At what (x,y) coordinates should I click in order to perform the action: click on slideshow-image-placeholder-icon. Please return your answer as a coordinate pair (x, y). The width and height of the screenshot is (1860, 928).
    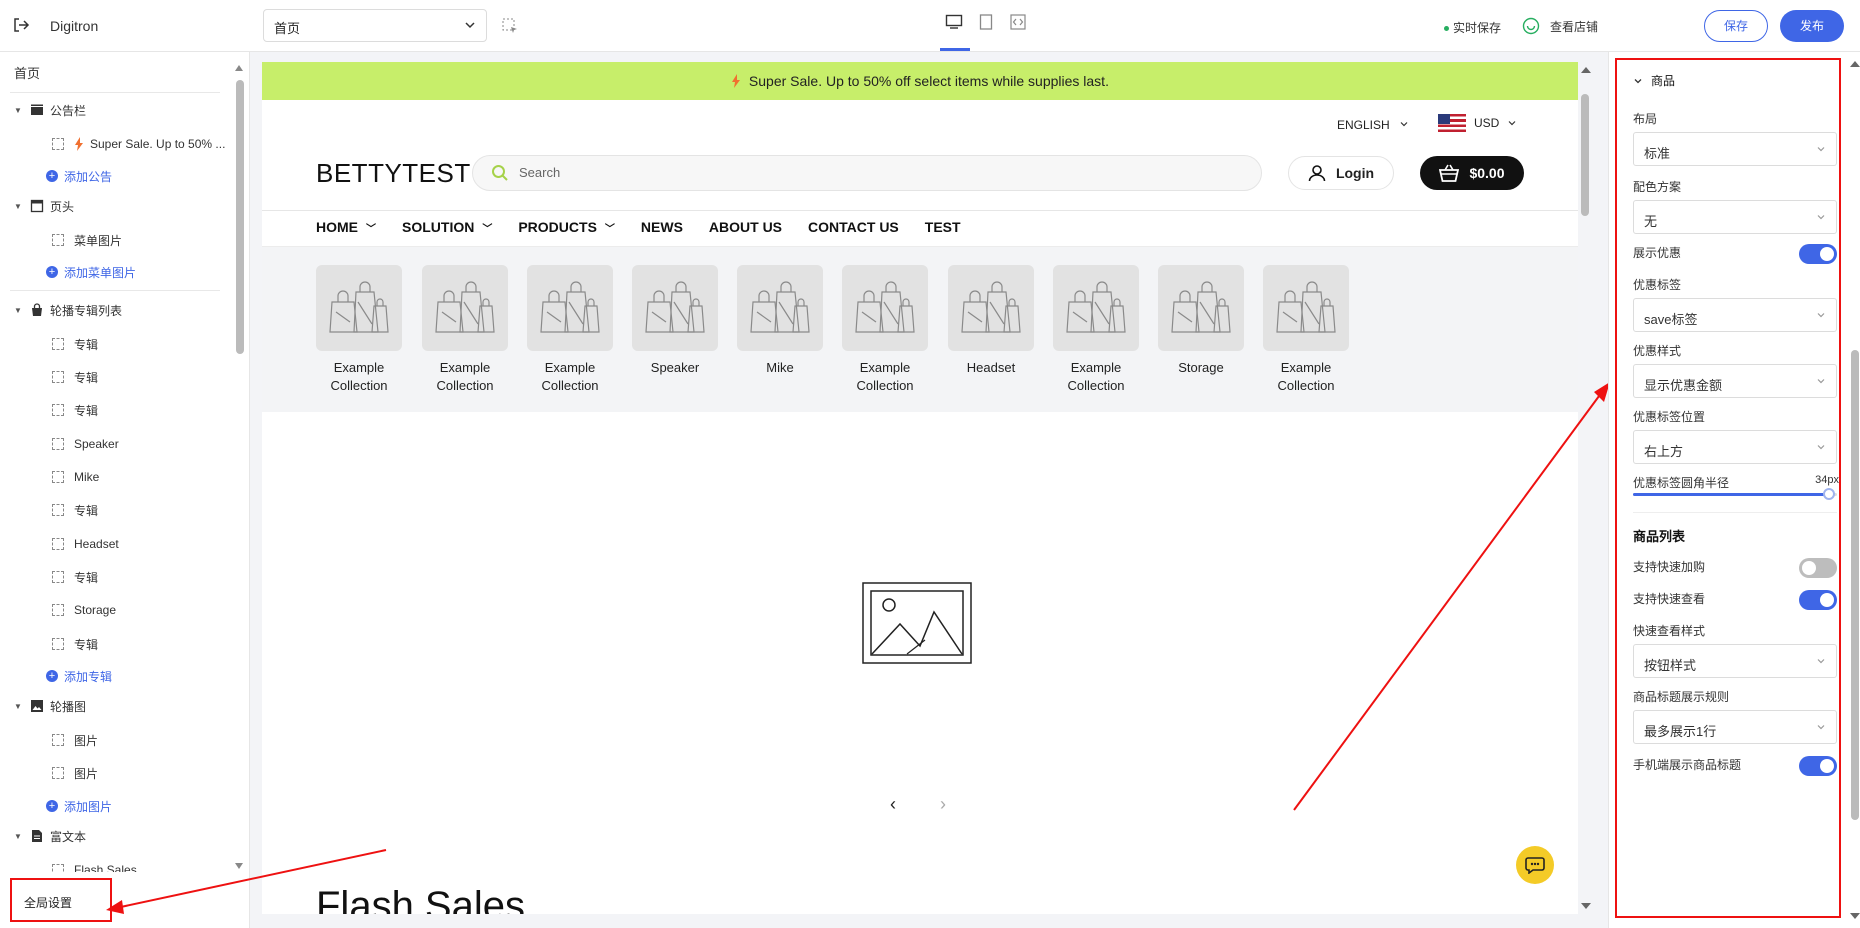
    Looking at the image, I should click on (917, 623).